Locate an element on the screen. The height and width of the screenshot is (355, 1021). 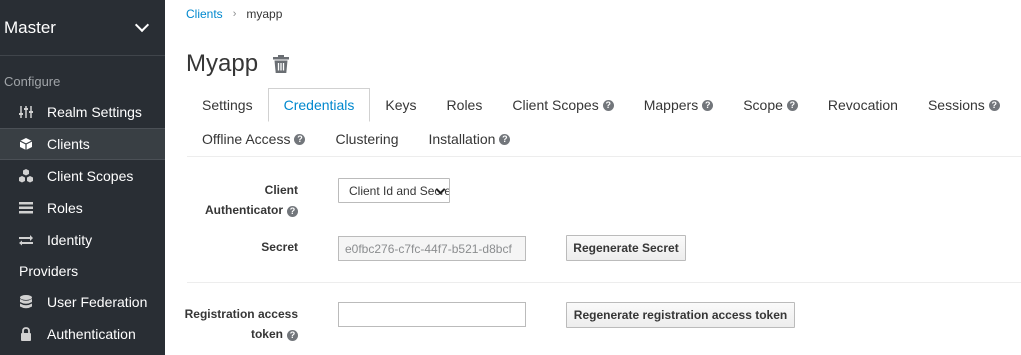
label-line-with-help: token? is located at coordinates (236, 334).